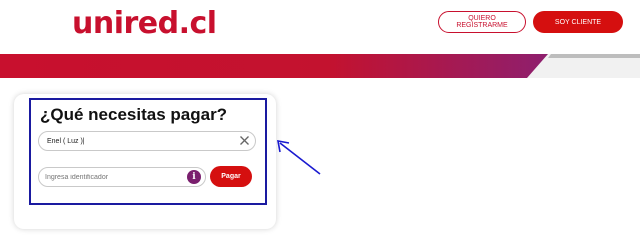 The height and width of the screenshot is (241, 640). Describe the element at coordinates (122, 177) in the screenshot. I see `identifier-input` at that location.